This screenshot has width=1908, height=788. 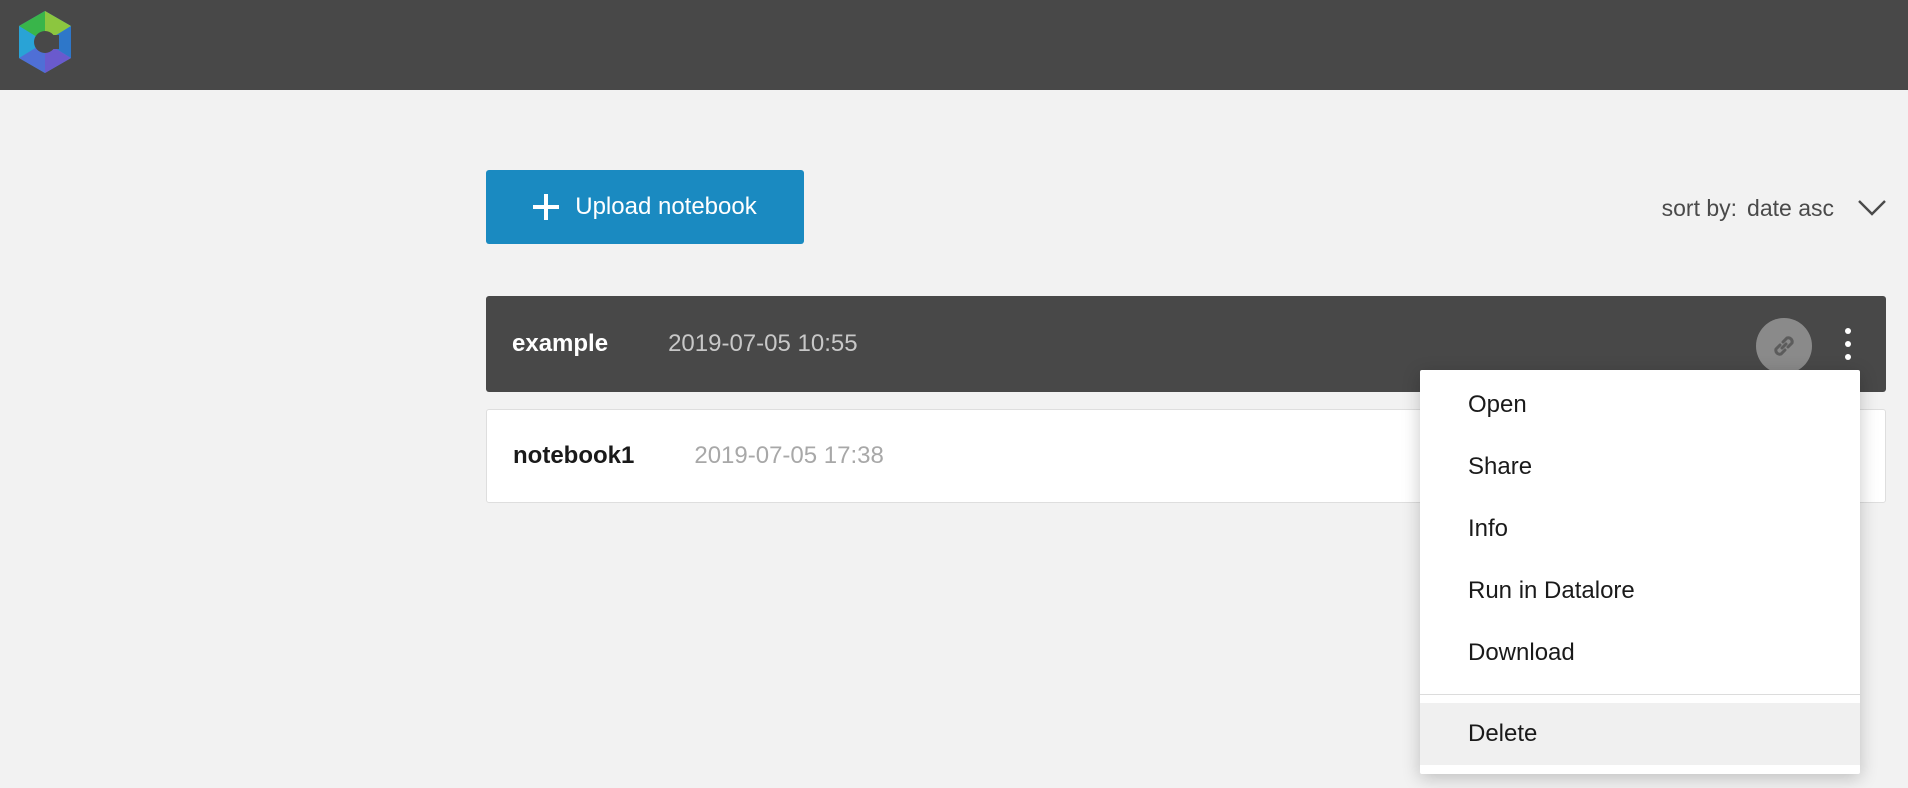 What do you see at coordinates (45, 42) in the screenshot?
I see `datalore-logo-icon` at bounding box center [45, 42].